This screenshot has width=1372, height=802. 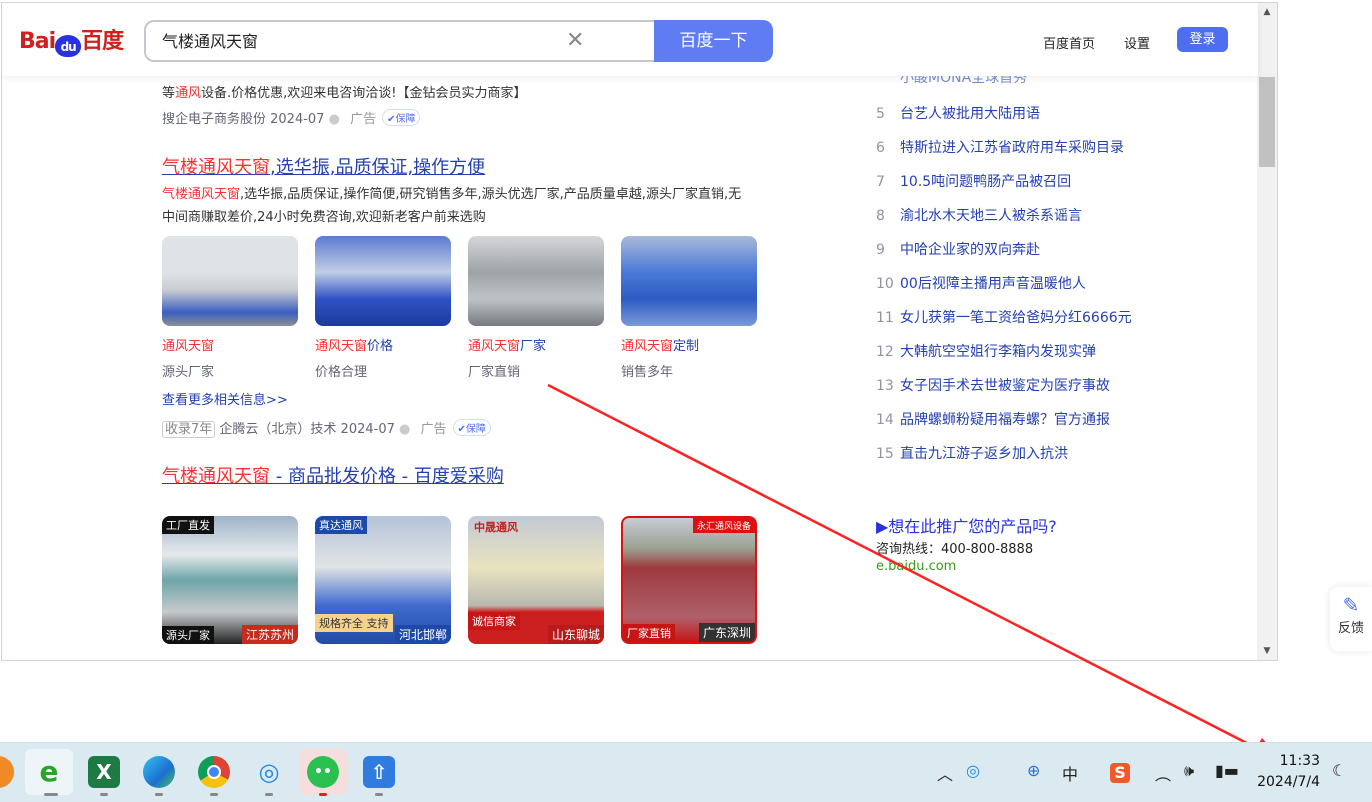 What do you see at coordinates (1163, 773) in the screenshot?
I see `wifi-icon: ︵` at bounding box center [1163, 773].